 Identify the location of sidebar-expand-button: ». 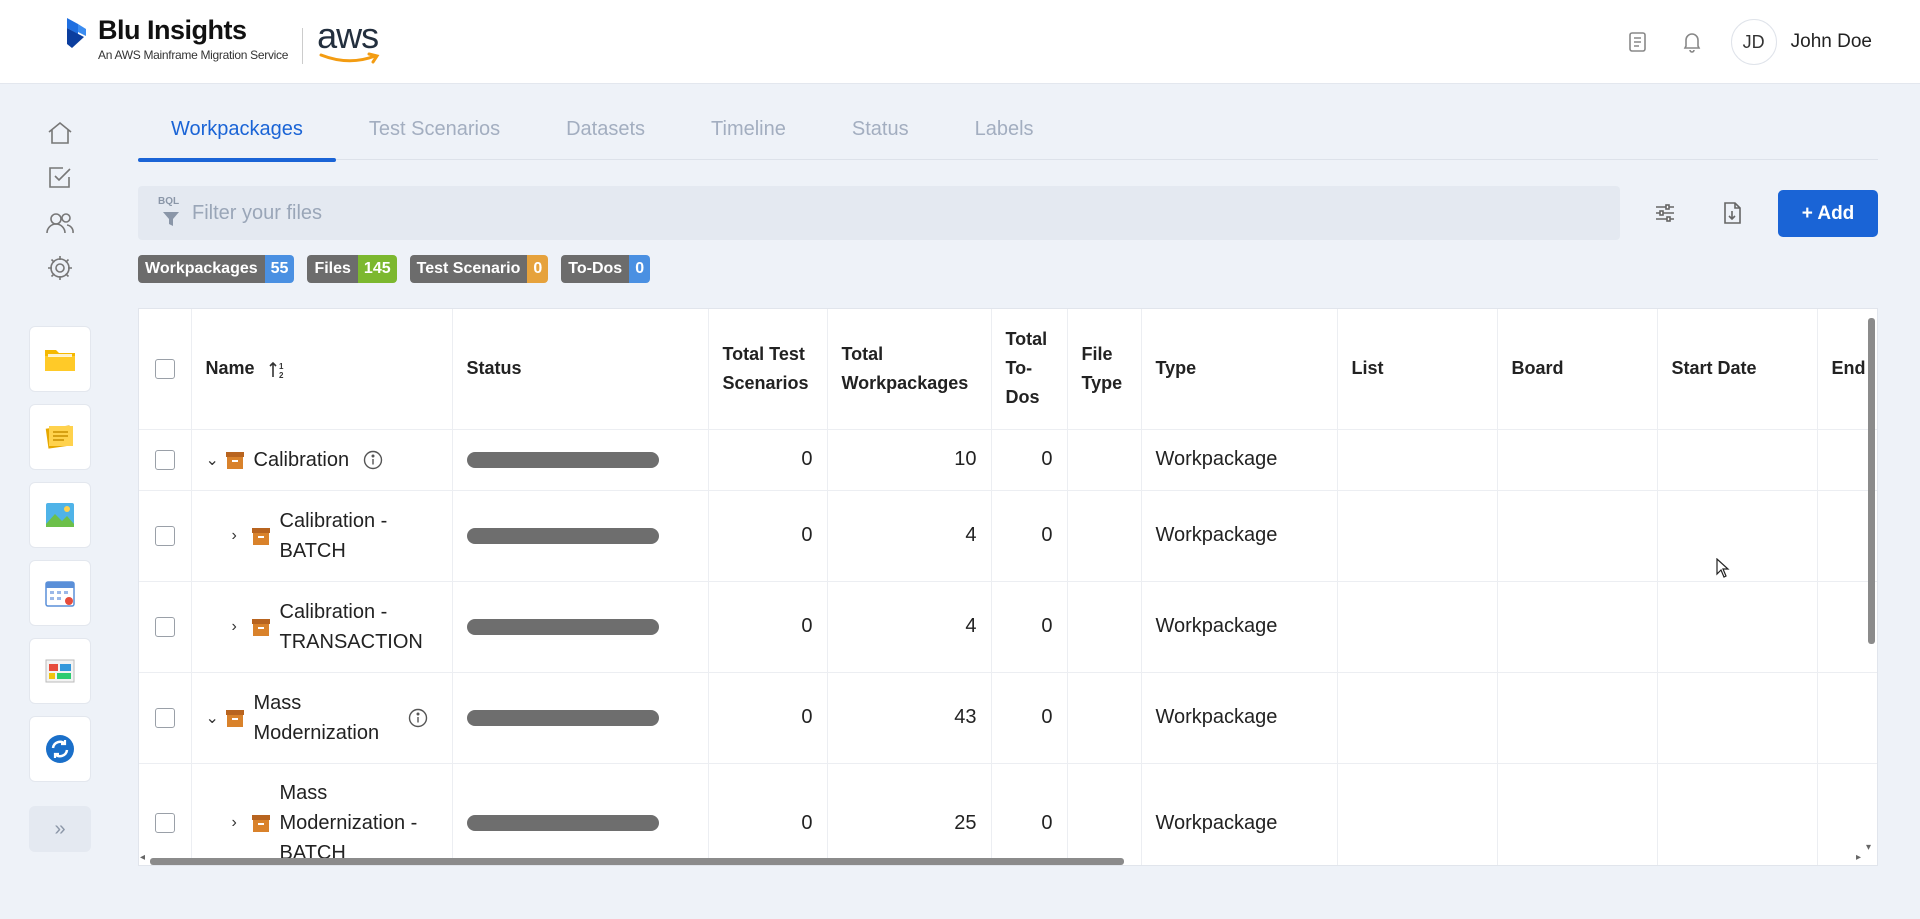
(60, 829).